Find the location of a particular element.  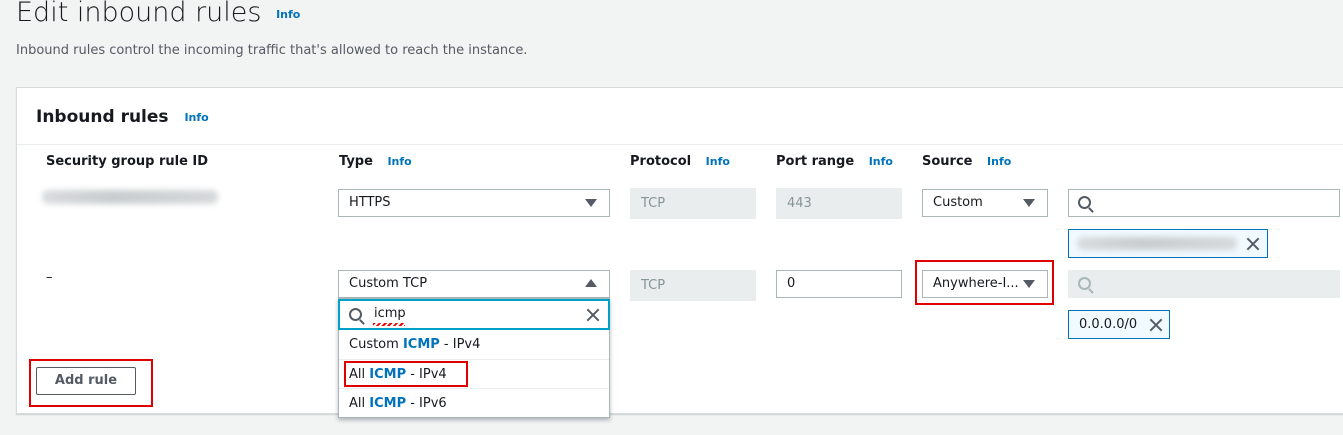

col-type-label: Type is located at coordinates (356, 161).